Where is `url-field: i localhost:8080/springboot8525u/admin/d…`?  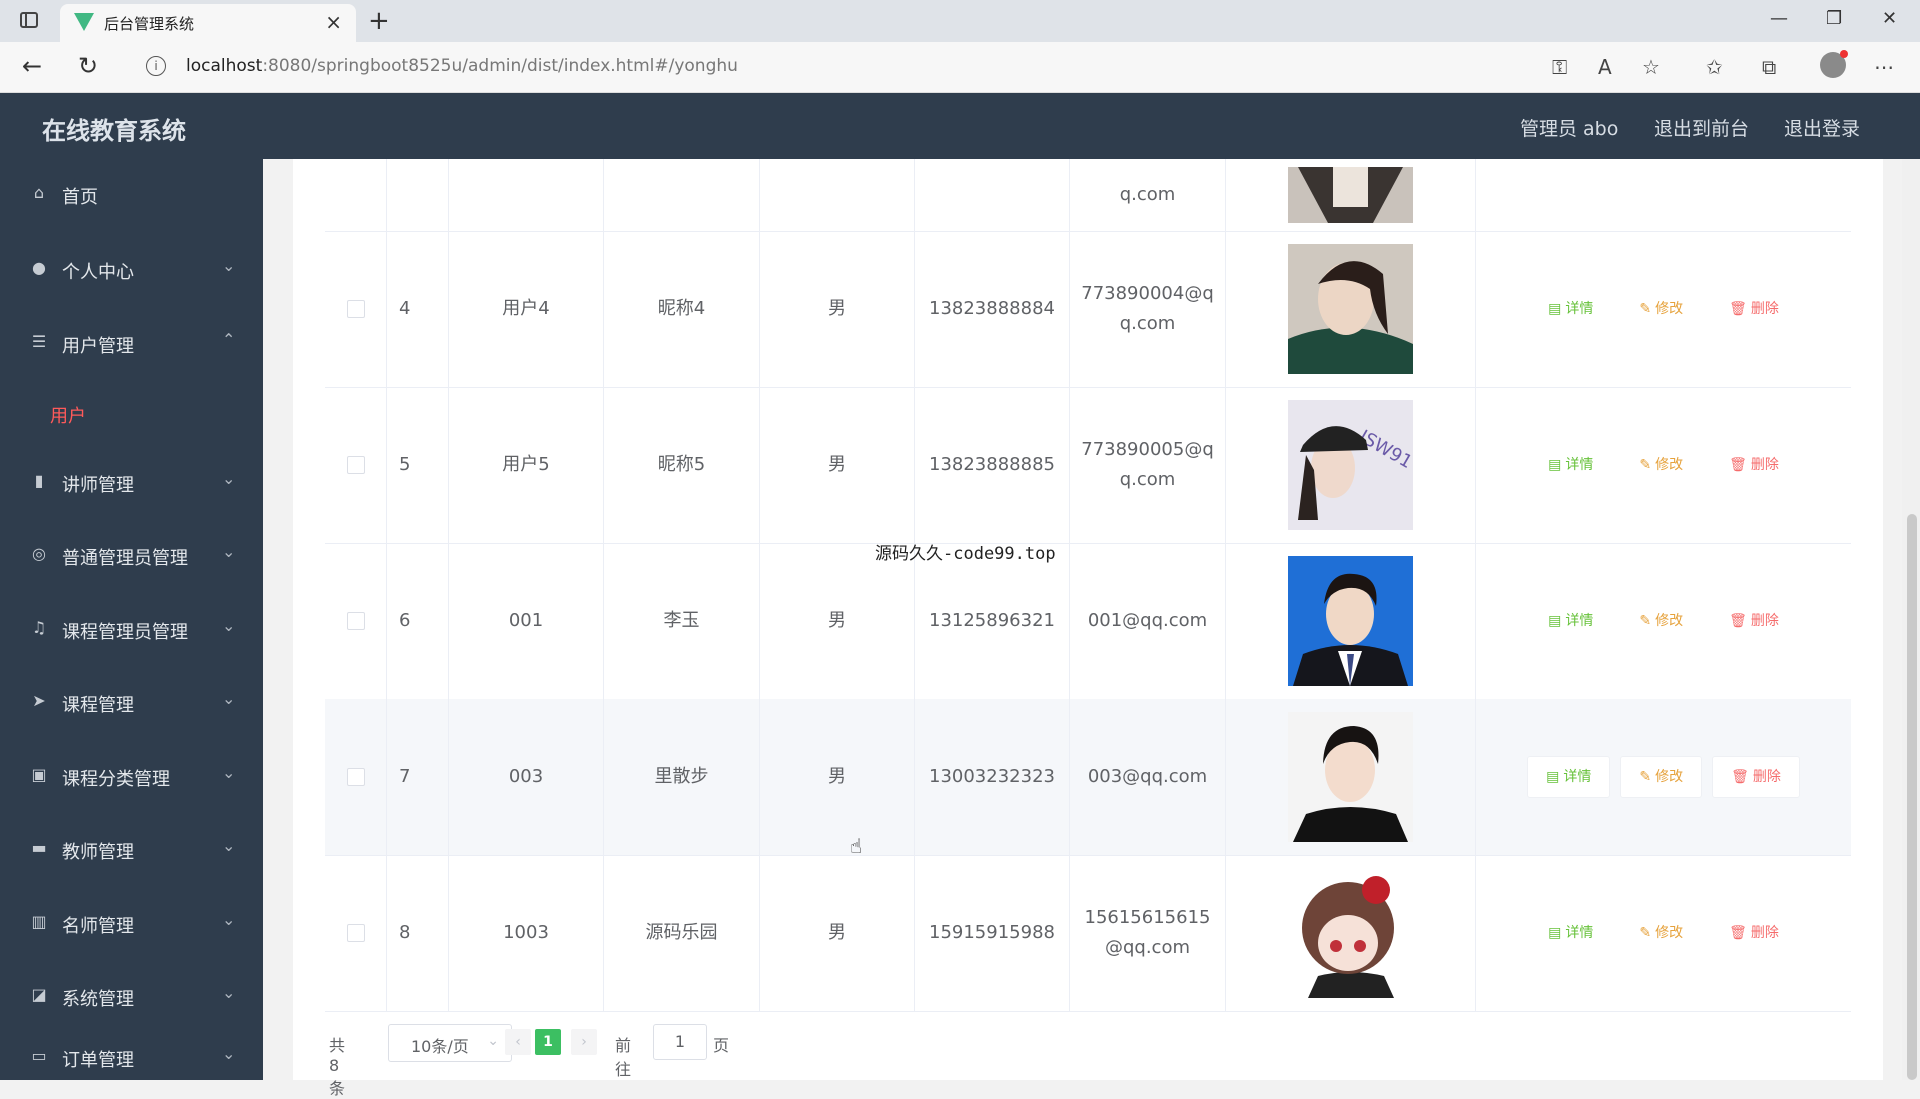
url-field: i localhost:8080/springboot8525u/admin/d… is located at coordinates (830, 66).